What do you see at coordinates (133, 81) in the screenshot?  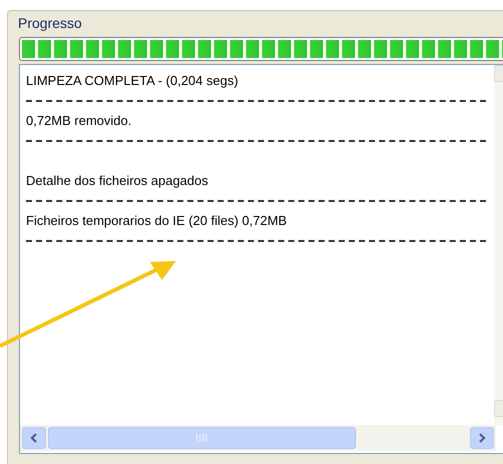 I see `log-line: LIMPEZA COMPLETA - (0,204 segs)` at bounding box center [133, 81].